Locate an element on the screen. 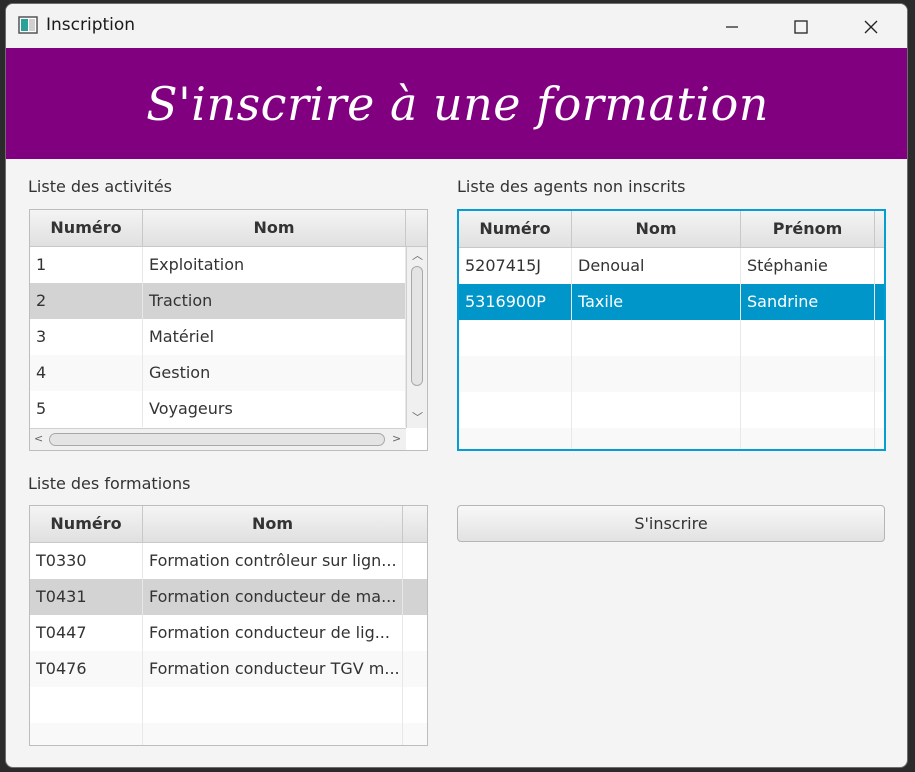  scroll-left-icon: < is located at coordinates (38, 439).